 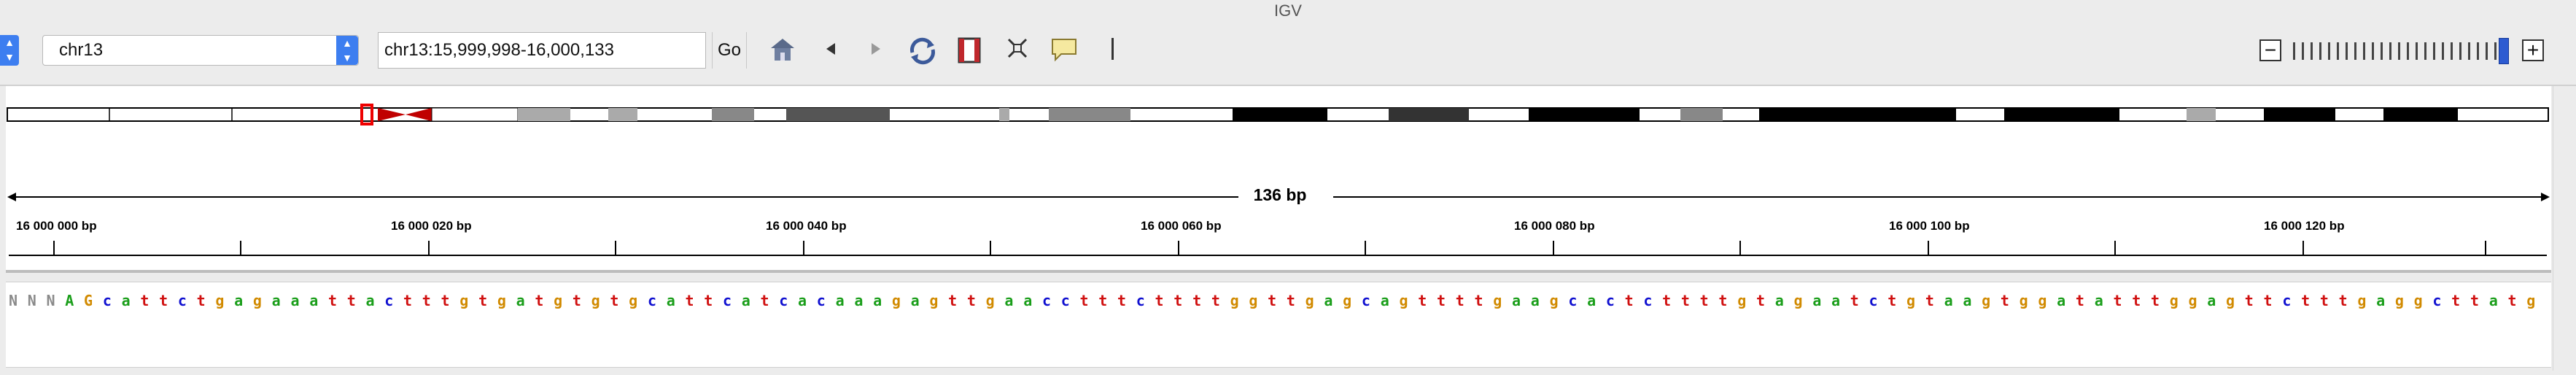 What do you see at coordinates (89, 300) in the screenshot?
I see `base: G` at bounding box center [89, 300].